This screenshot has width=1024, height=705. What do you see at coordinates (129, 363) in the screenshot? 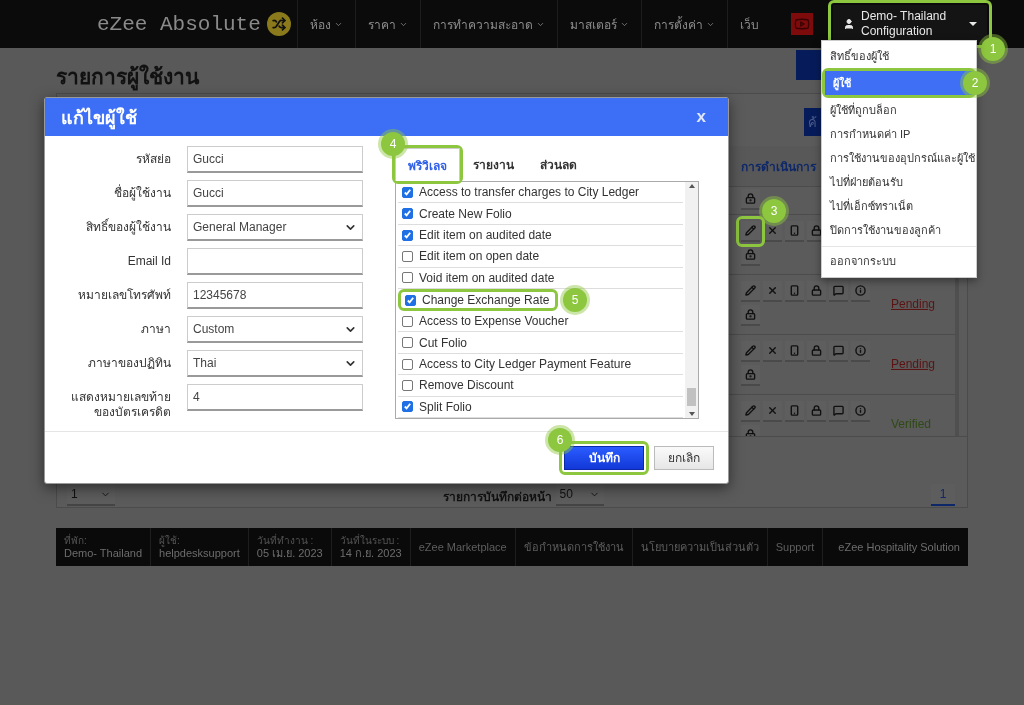
I see `field-label: ภาษาของปฏิทิน` at bounding box center [129, 363].